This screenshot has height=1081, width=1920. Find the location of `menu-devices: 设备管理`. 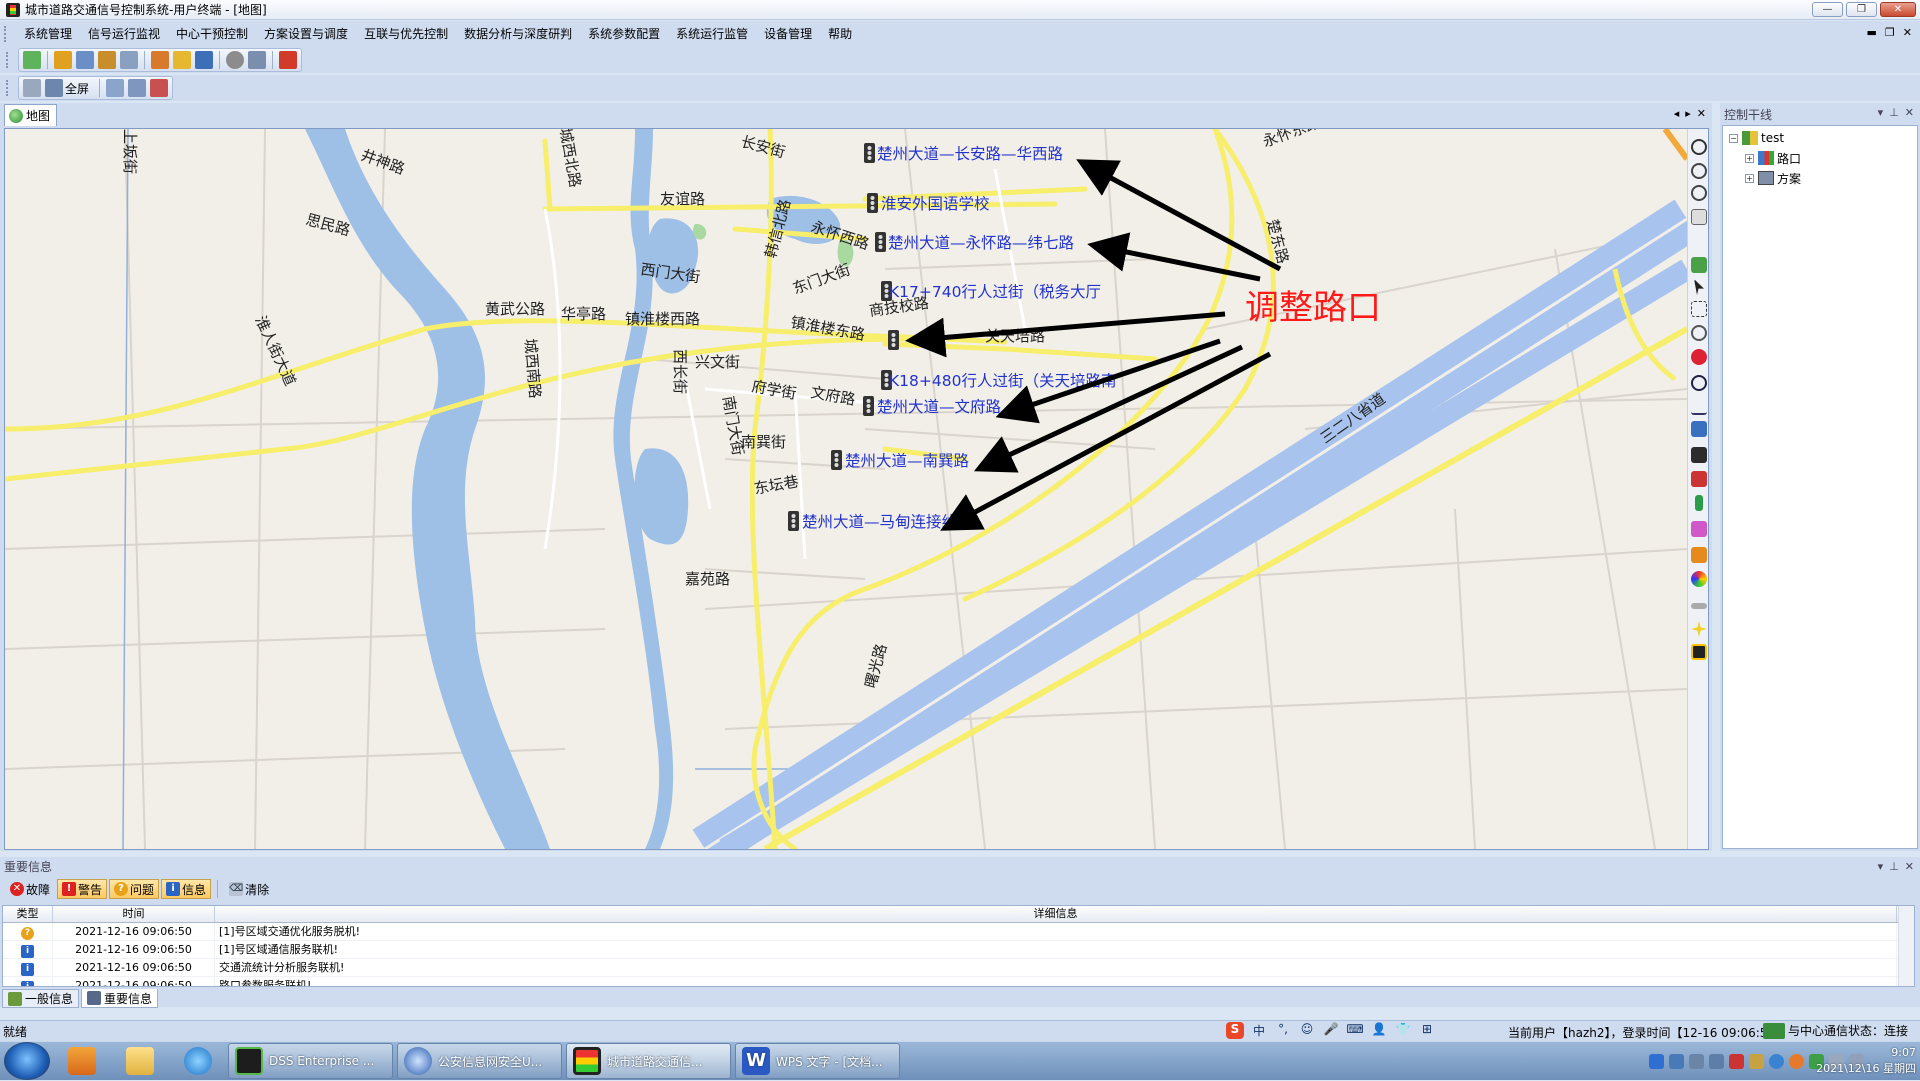

menu-devices: 设备管理 is located at coordinates (788, 34).